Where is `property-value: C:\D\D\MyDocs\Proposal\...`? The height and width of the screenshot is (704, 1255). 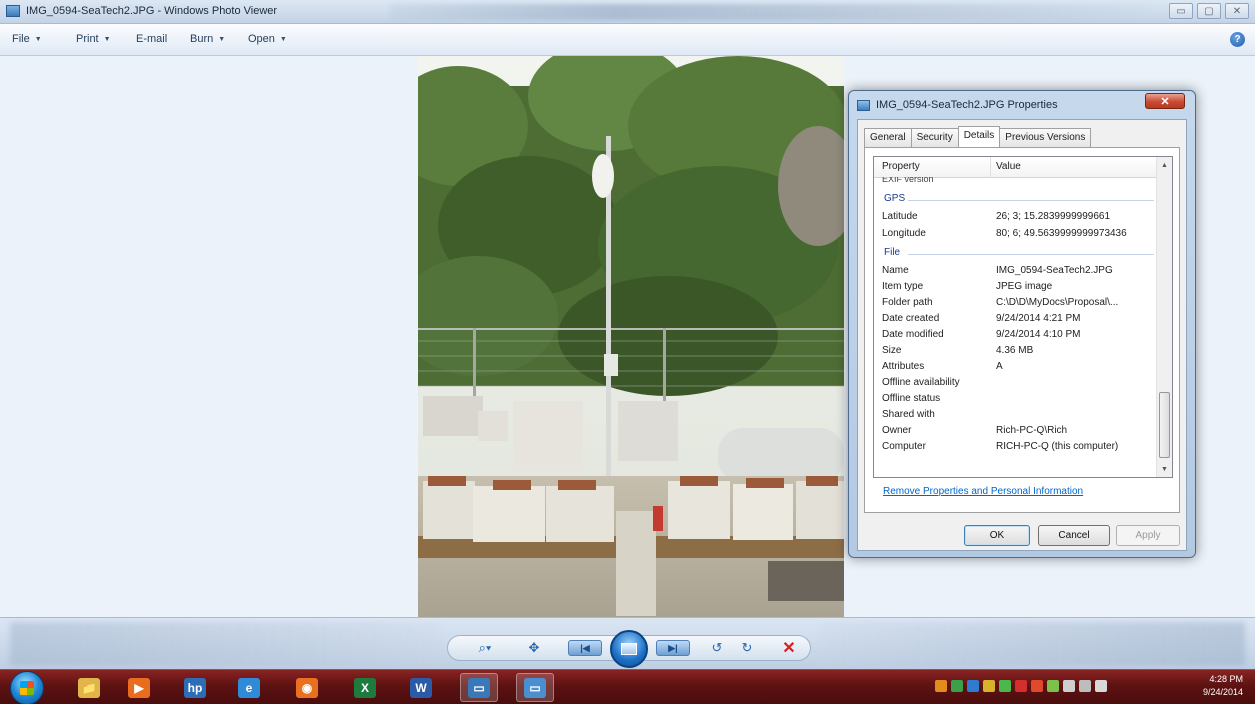
property-value: C:\D\D\MyDocs\Proposal\... is located at coordinates (1057, 302).